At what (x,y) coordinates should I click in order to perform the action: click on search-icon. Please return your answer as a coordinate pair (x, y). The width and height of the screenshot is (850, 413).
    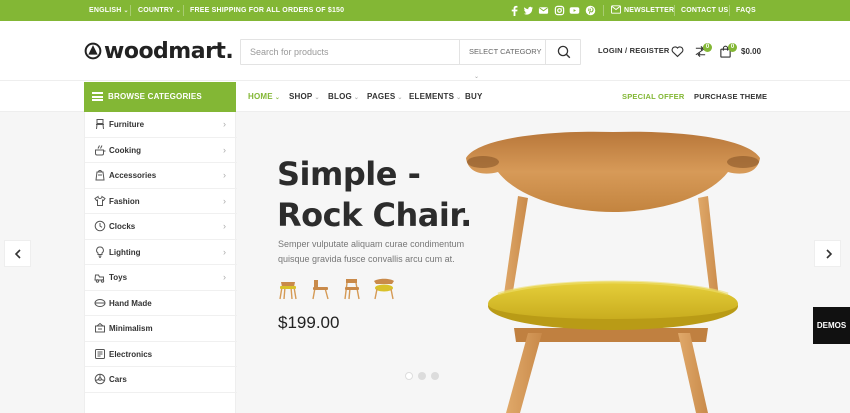
    Looking at the image, I should click on (564, 52).